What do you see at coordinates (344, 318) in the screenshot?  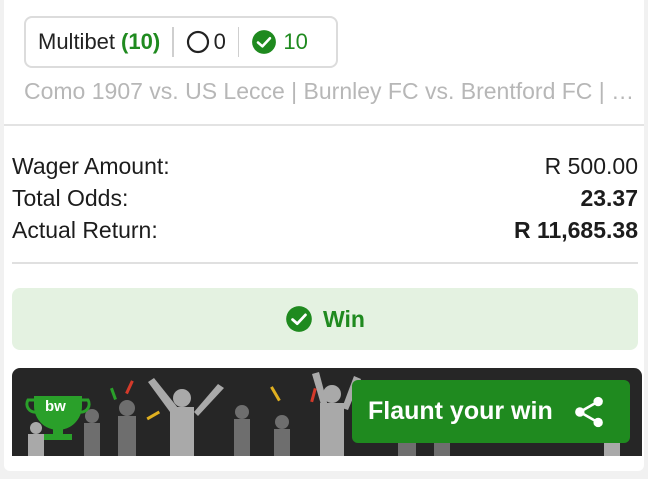 I see `win-status-label: Win` at bounding box center [344, 318].